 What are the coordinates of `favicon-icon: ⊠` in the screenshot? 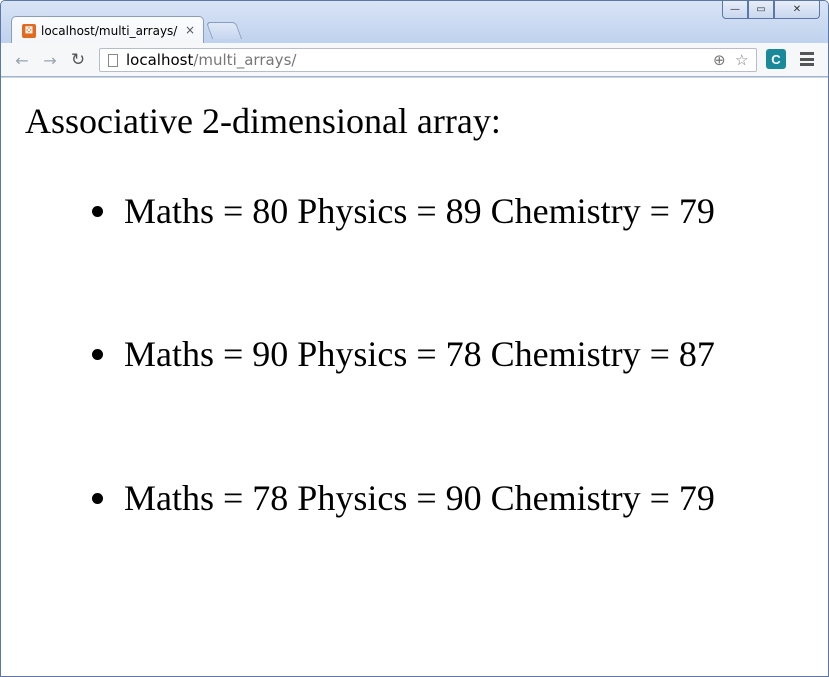 It's located at (29, 30).